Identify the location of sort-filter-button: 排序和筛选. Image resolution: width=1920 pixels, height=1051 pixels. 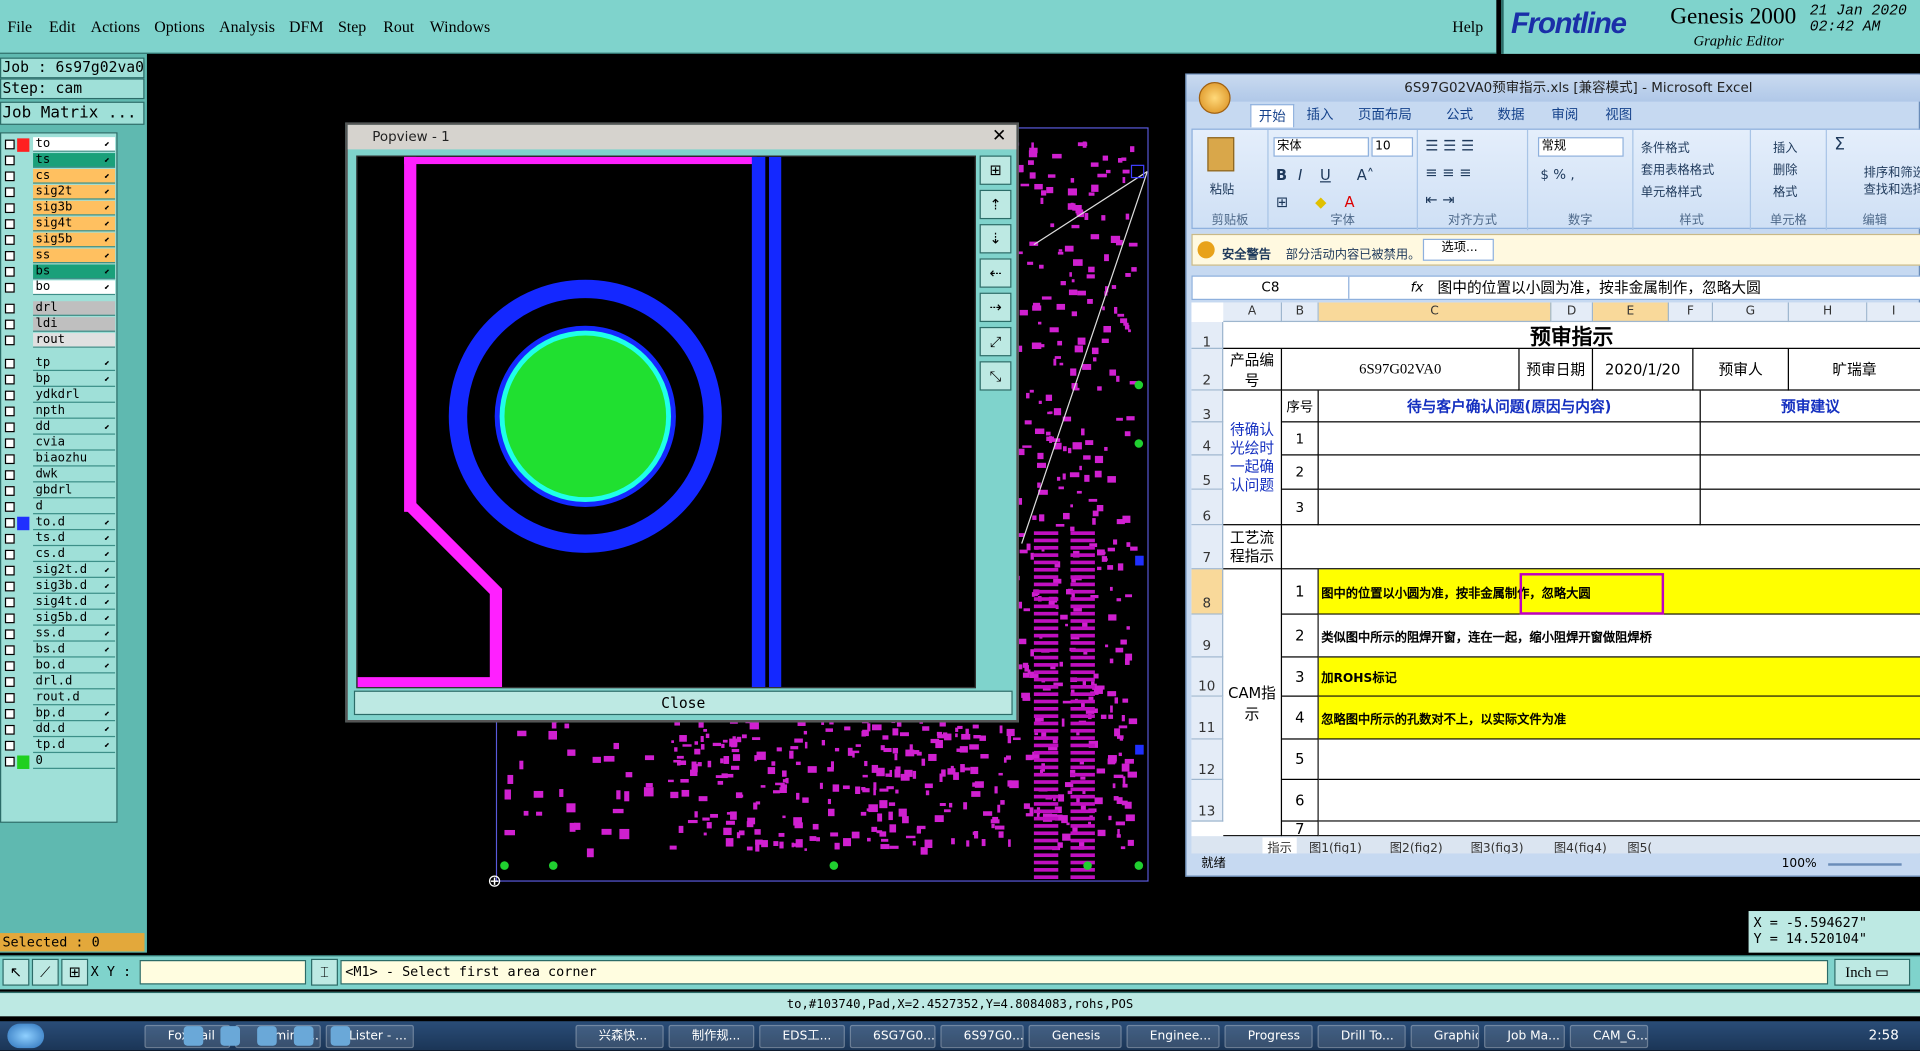
(1892, 174).